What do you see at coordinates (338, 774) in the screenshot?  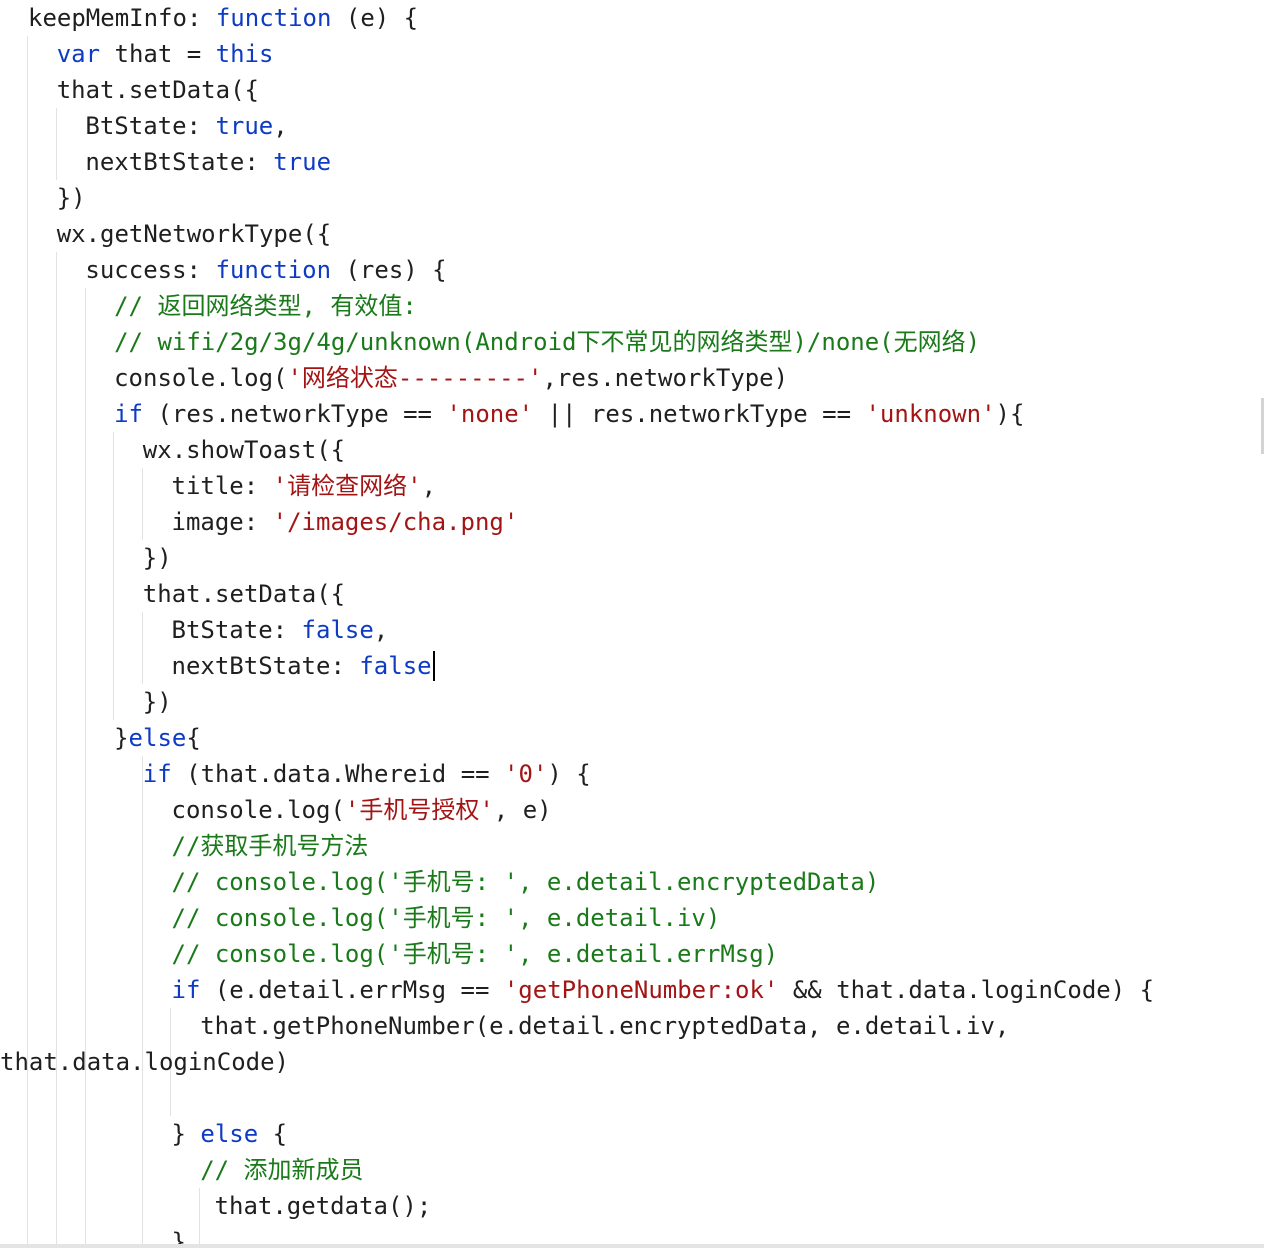 I see `code-text: (that.data.Whereid ==` at bounding box center [338, 774].